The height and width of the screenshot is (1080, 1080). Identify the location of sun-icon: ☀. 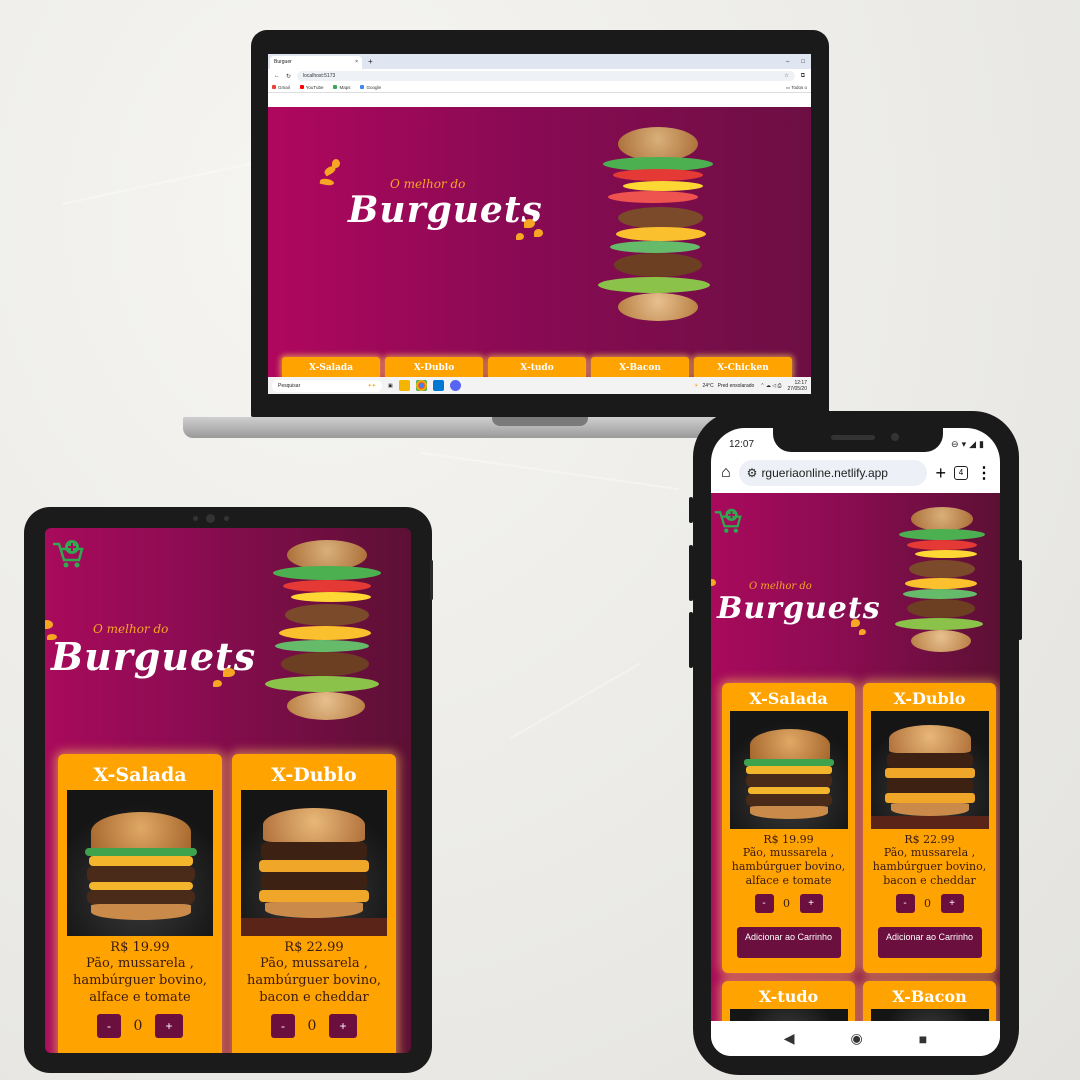
(696, 385).